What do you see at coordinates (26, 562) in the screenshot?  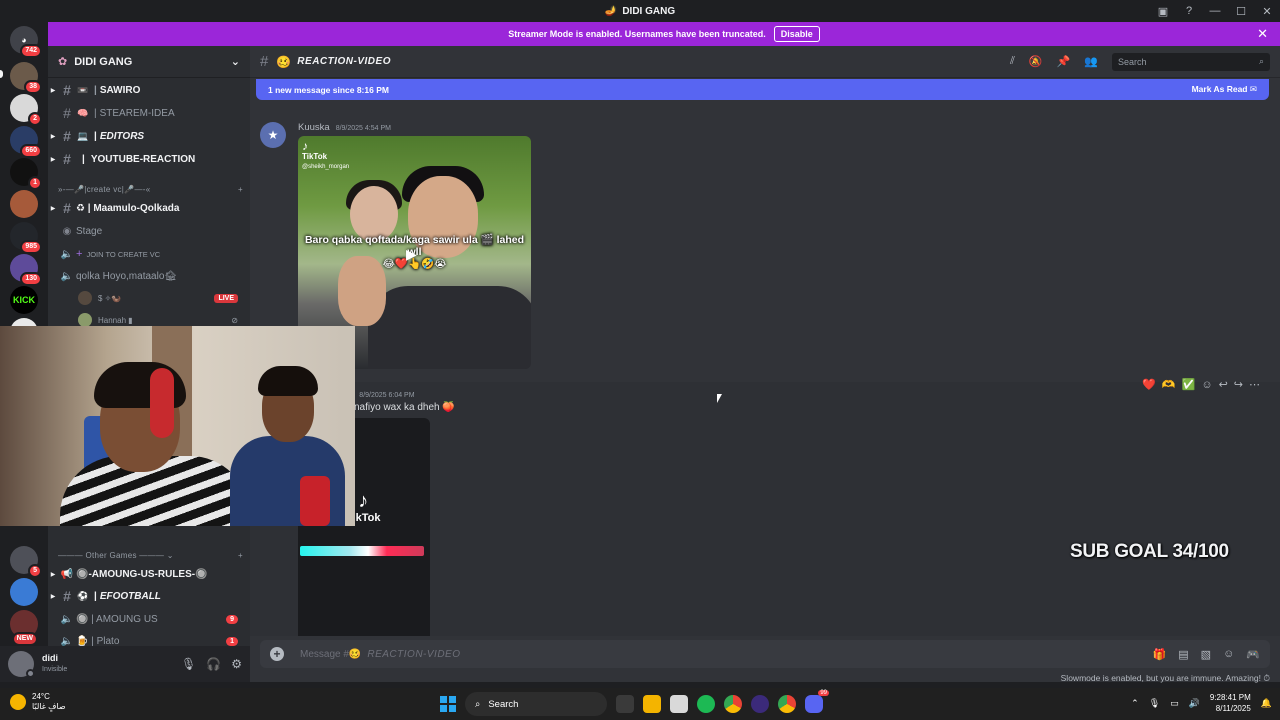 I see `server-icon: 5` at bounding box center [26, 562].